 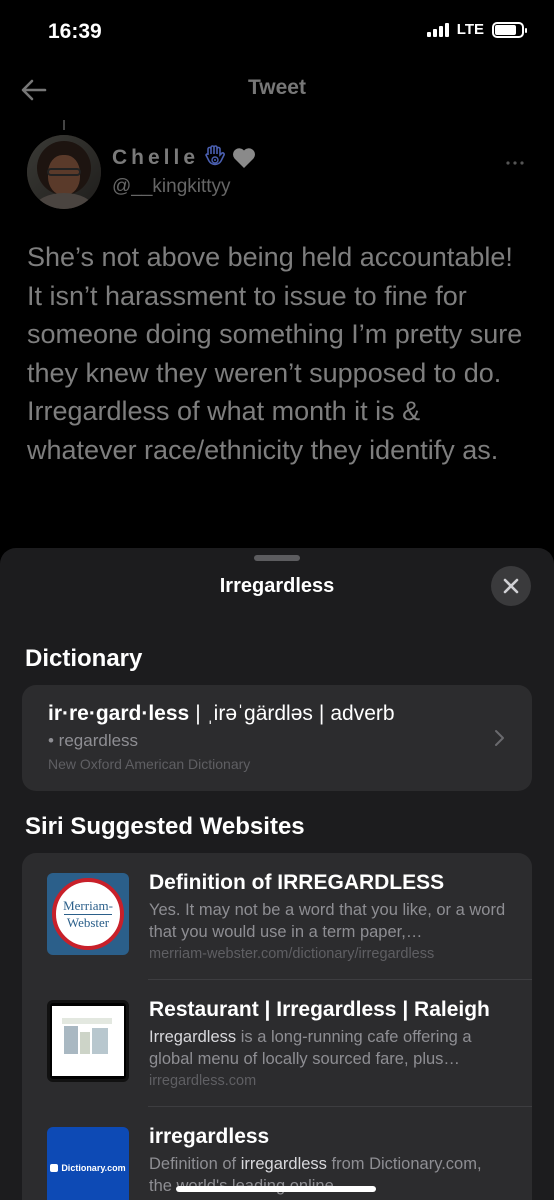 I want to click on sheet-grabber, so click(x=277, y=558).